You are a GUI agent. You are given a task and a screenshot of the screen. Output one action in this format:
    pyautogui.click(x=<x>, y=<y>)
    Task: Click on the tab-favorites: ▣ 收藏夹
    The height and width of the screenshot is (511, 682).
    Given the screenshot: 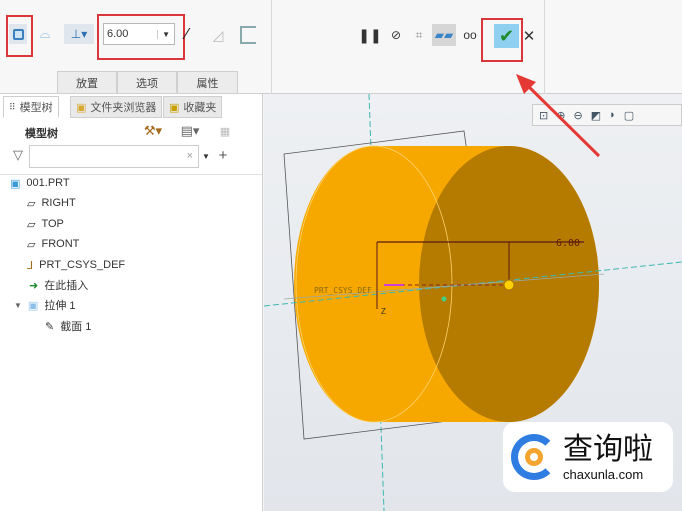 What is the action you would take?
    pyautogui.click(x=193, y=107)
    